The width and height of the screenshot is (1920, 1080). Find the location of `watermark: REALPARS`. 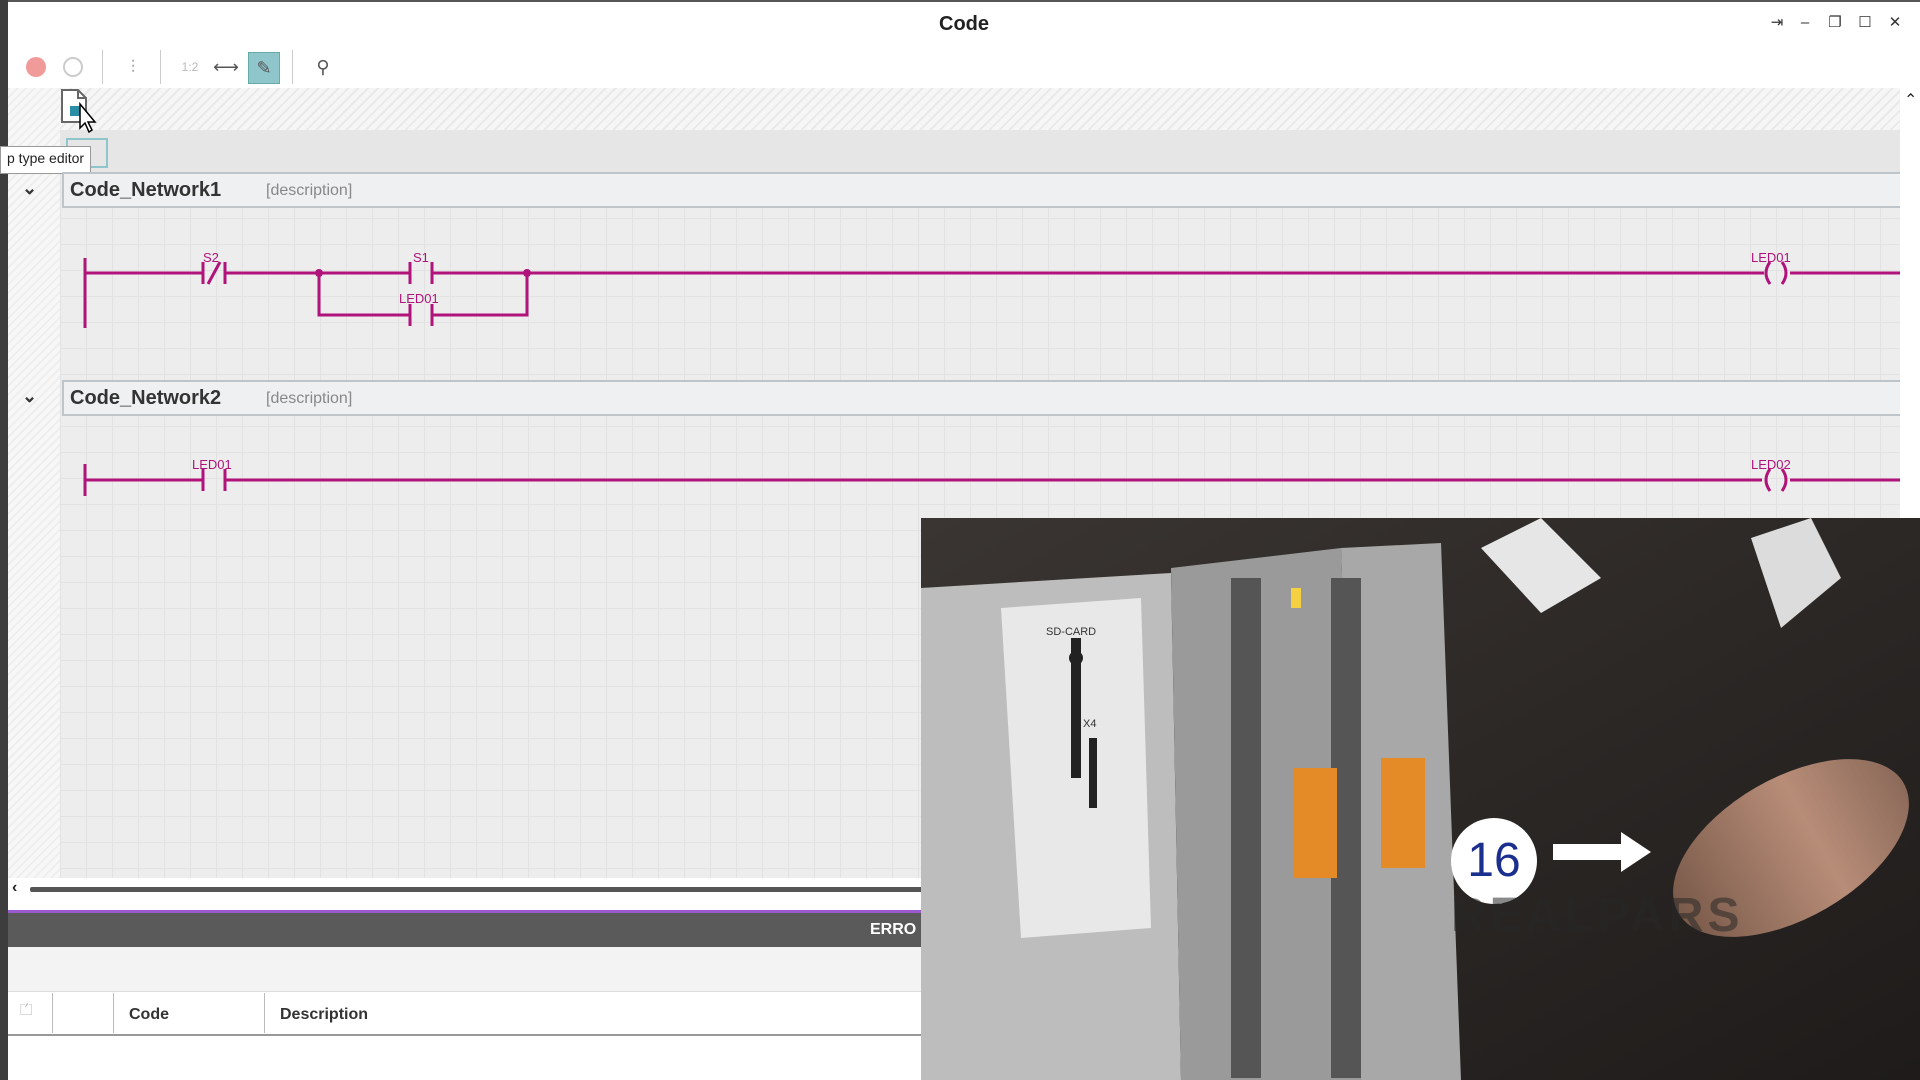

watermark: REALPARS is located at coordinates (1597, 915).